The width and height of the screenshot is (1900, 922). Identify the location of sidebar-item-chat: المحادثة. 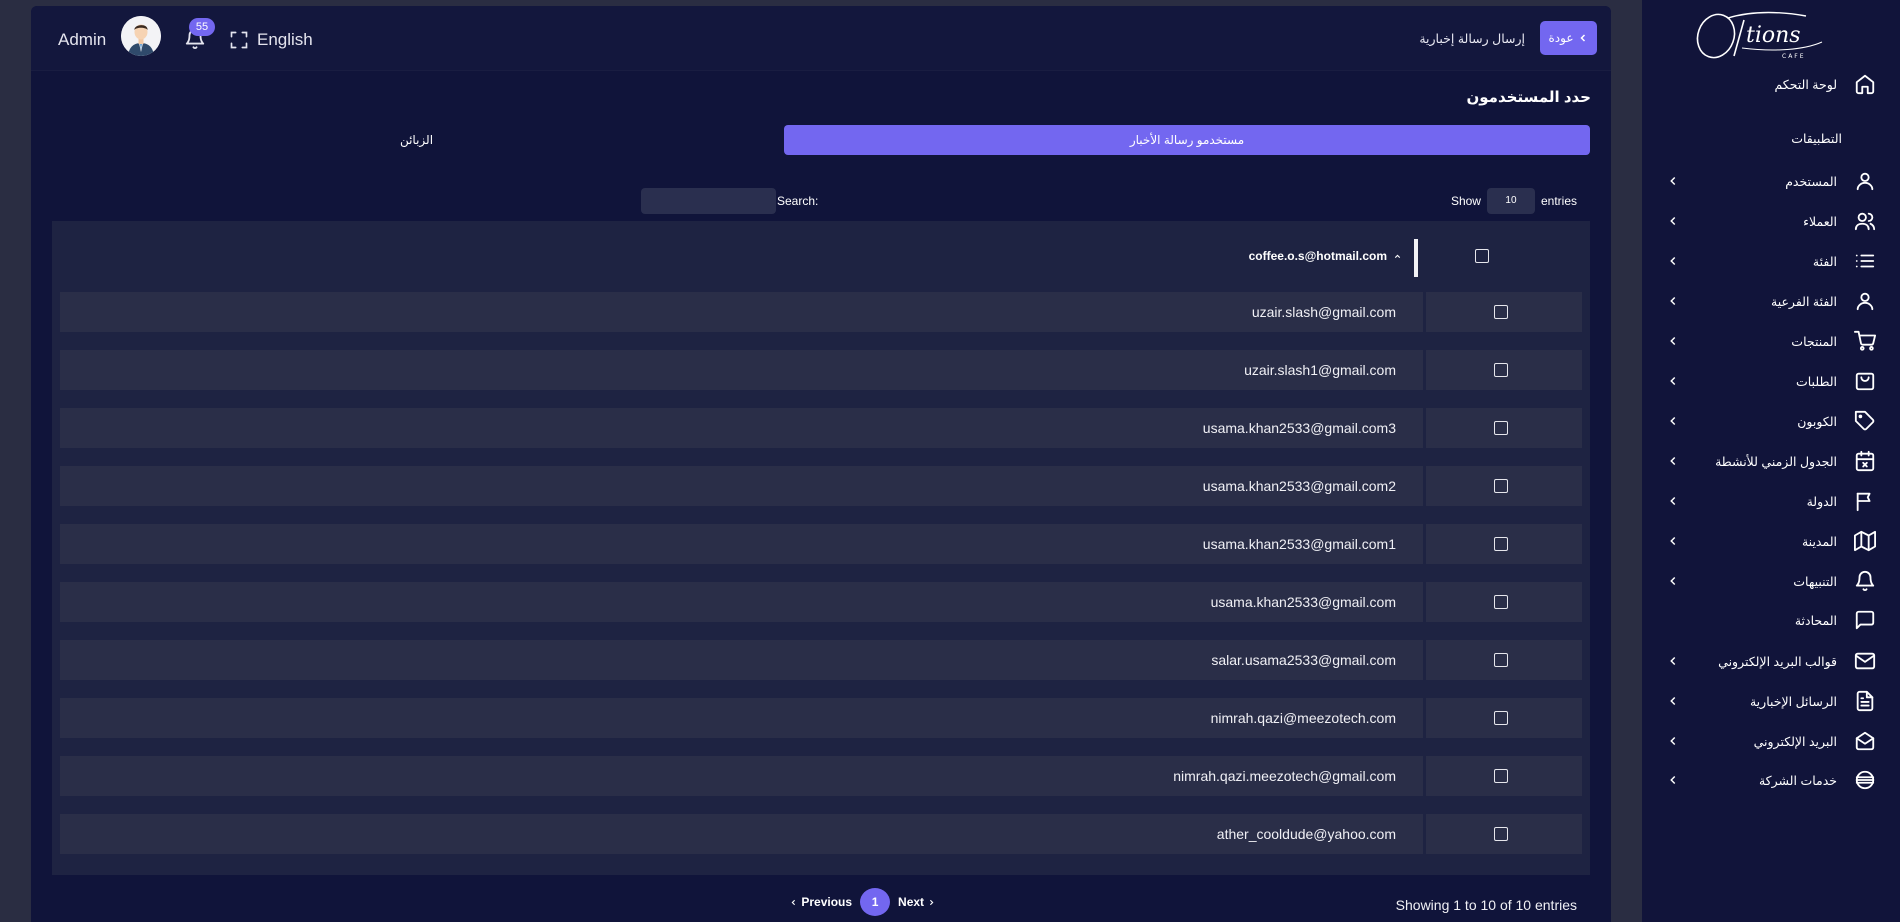
(1771, 620).